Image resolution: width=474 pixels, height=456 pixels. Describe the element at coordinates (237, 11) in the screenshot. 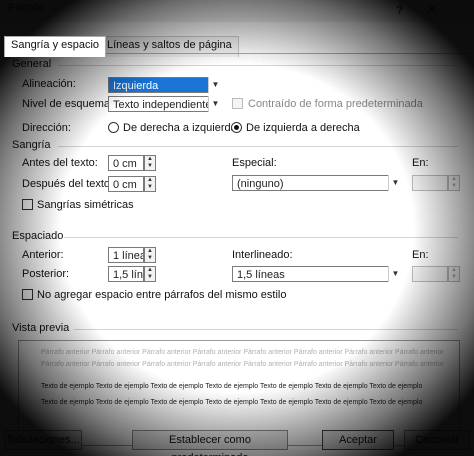

I see `title-bar: Párrafo ? ✕` at that location.